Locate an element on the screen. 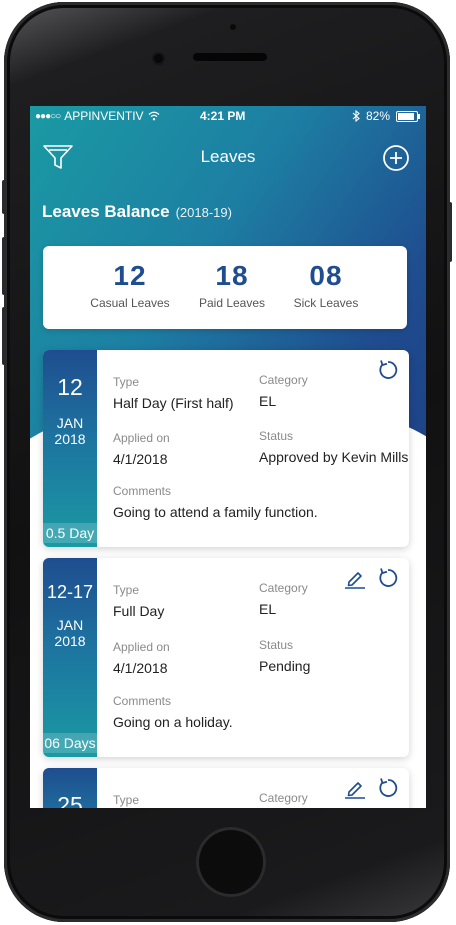 The image size is (456, 925). leave-date-strip: 12 JAN 2018 0.5 Day is located at coordinates (70, 448).